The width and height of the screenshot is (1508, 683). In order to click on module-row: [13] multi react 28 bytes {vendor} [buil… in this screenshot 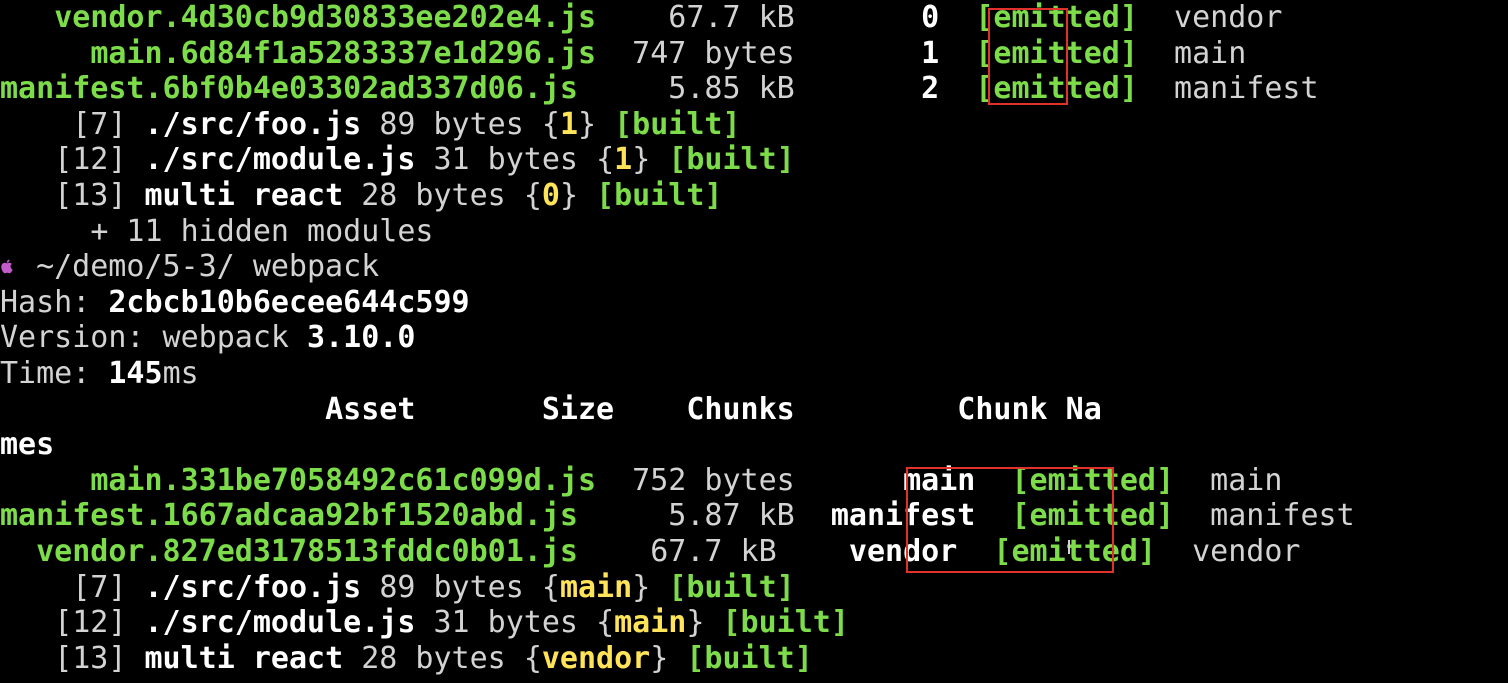, I will do `click(433, 658)`.